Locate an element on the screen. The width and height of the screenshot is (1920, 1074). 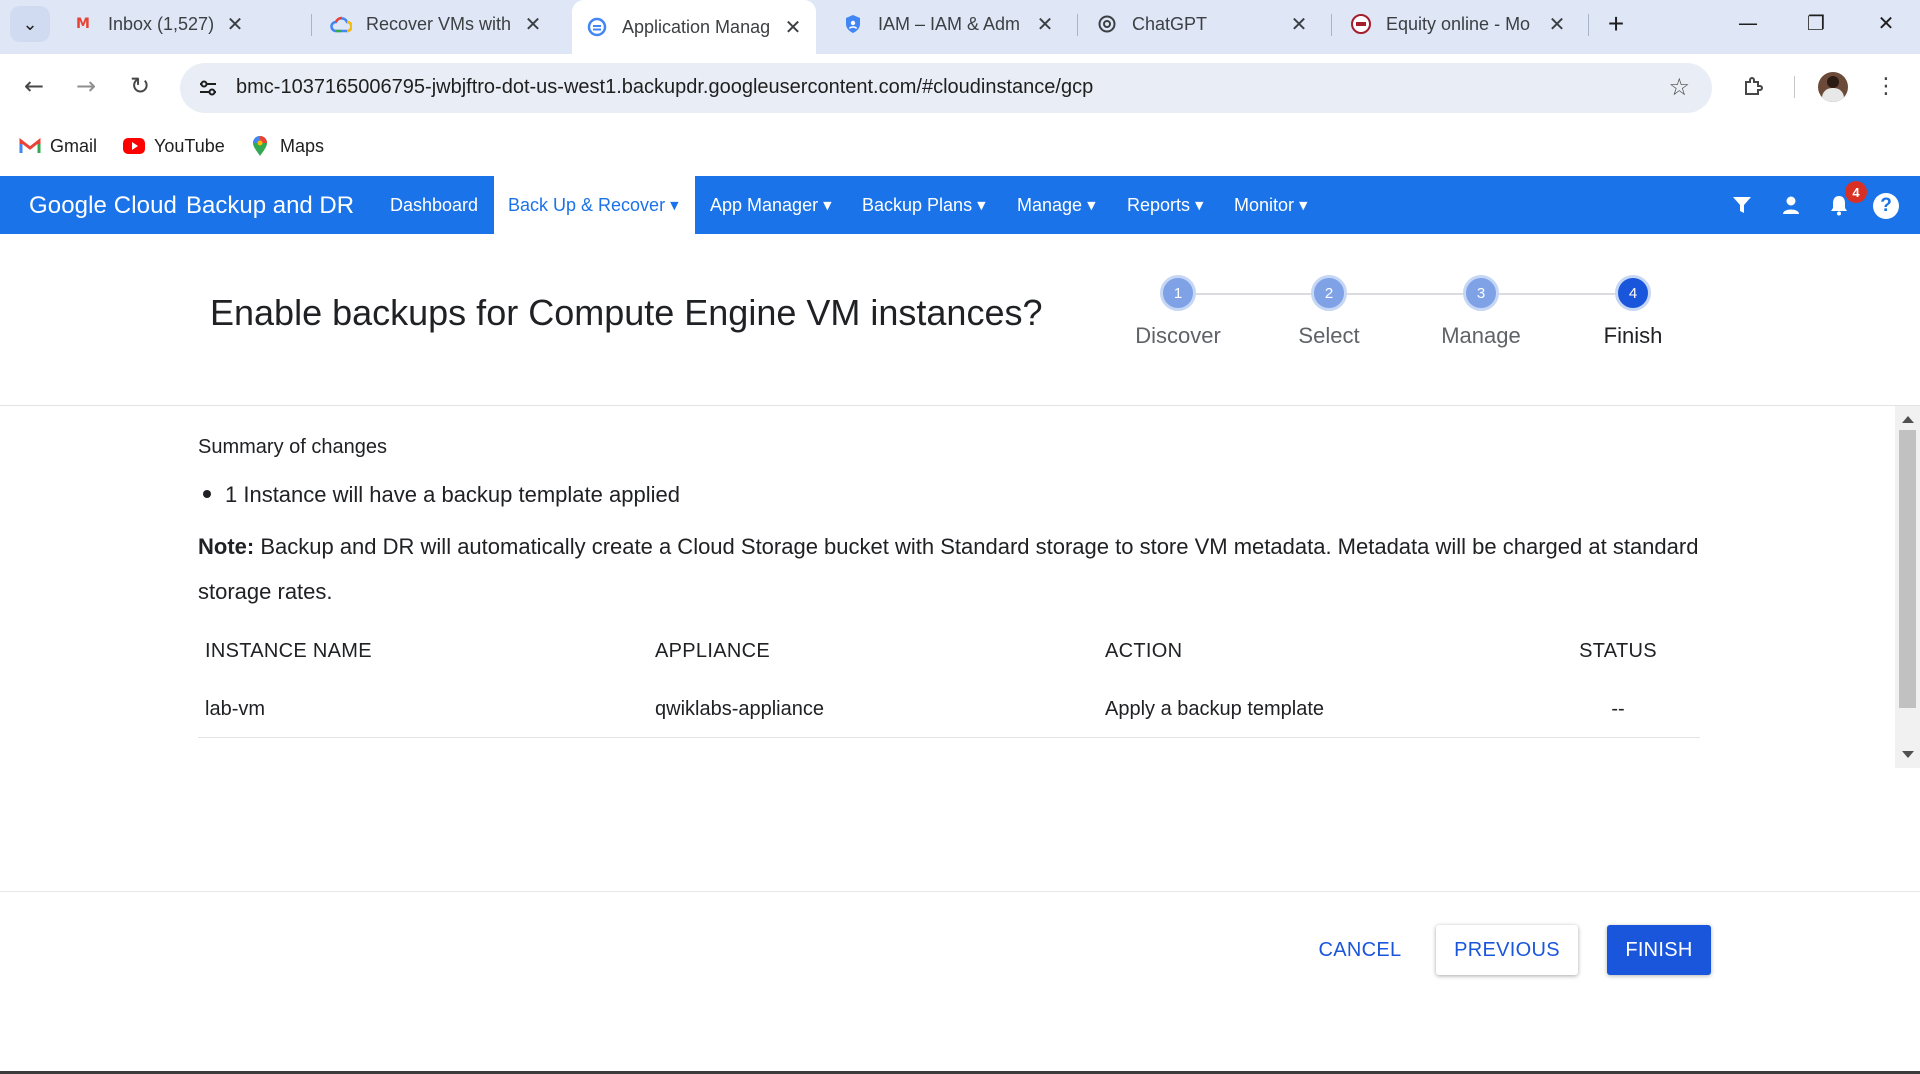
site-info-tune-icon is located at coordinates (208, 88).